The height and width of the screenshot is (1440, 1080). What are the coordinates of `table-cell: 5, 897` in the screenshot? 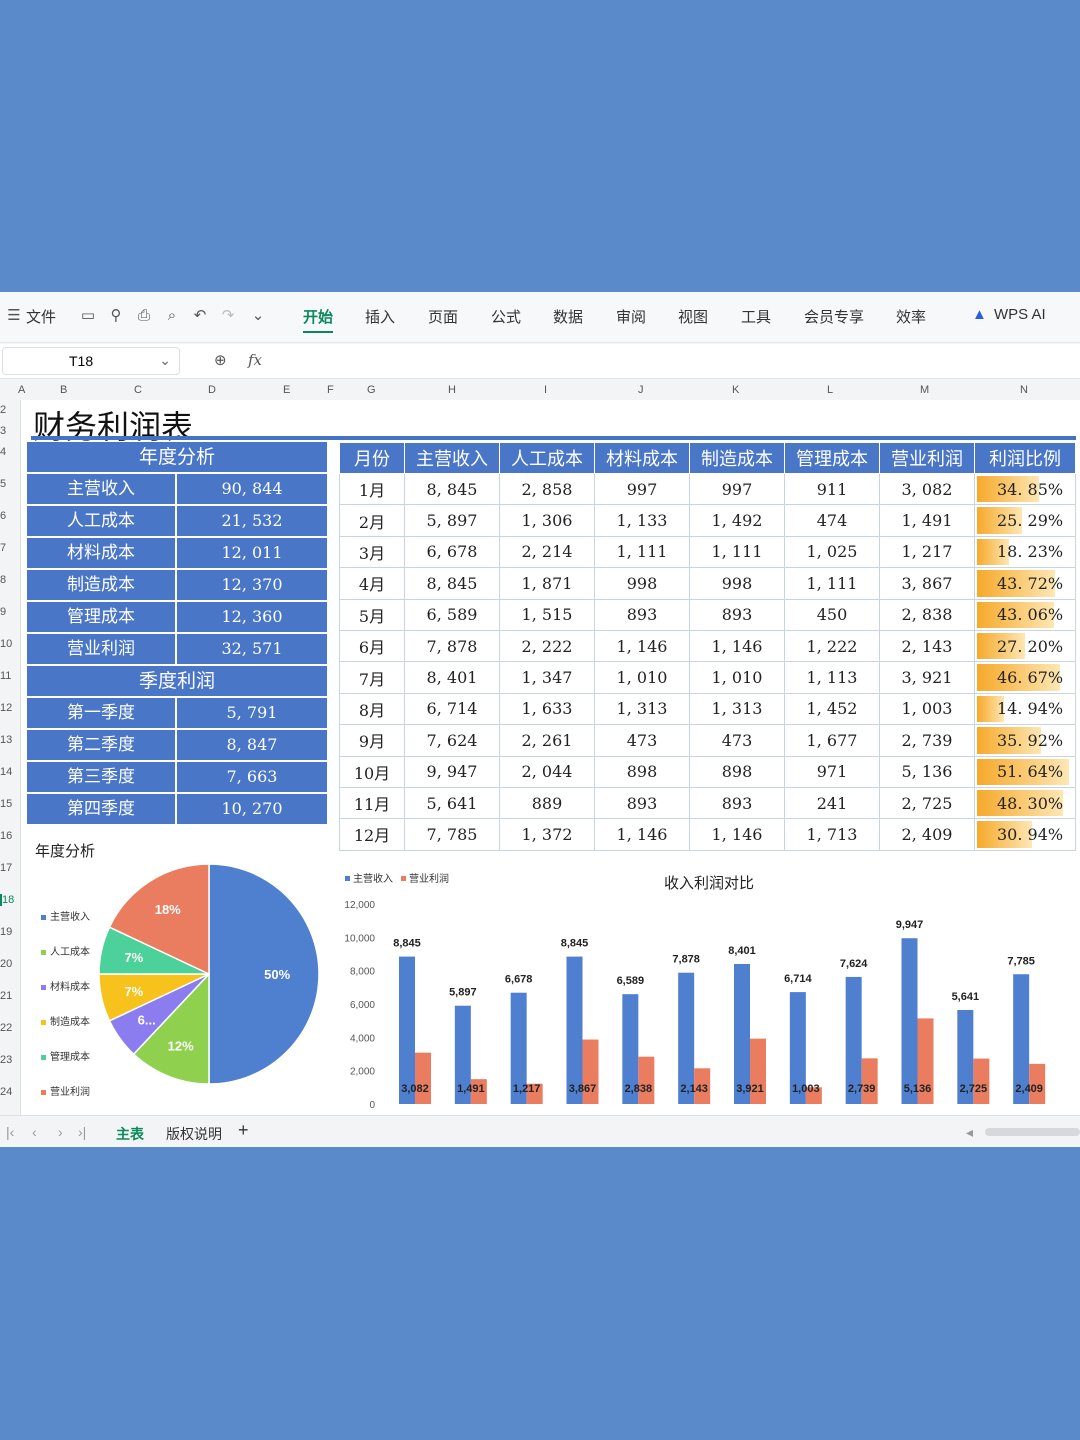 It's located at (452, 520).